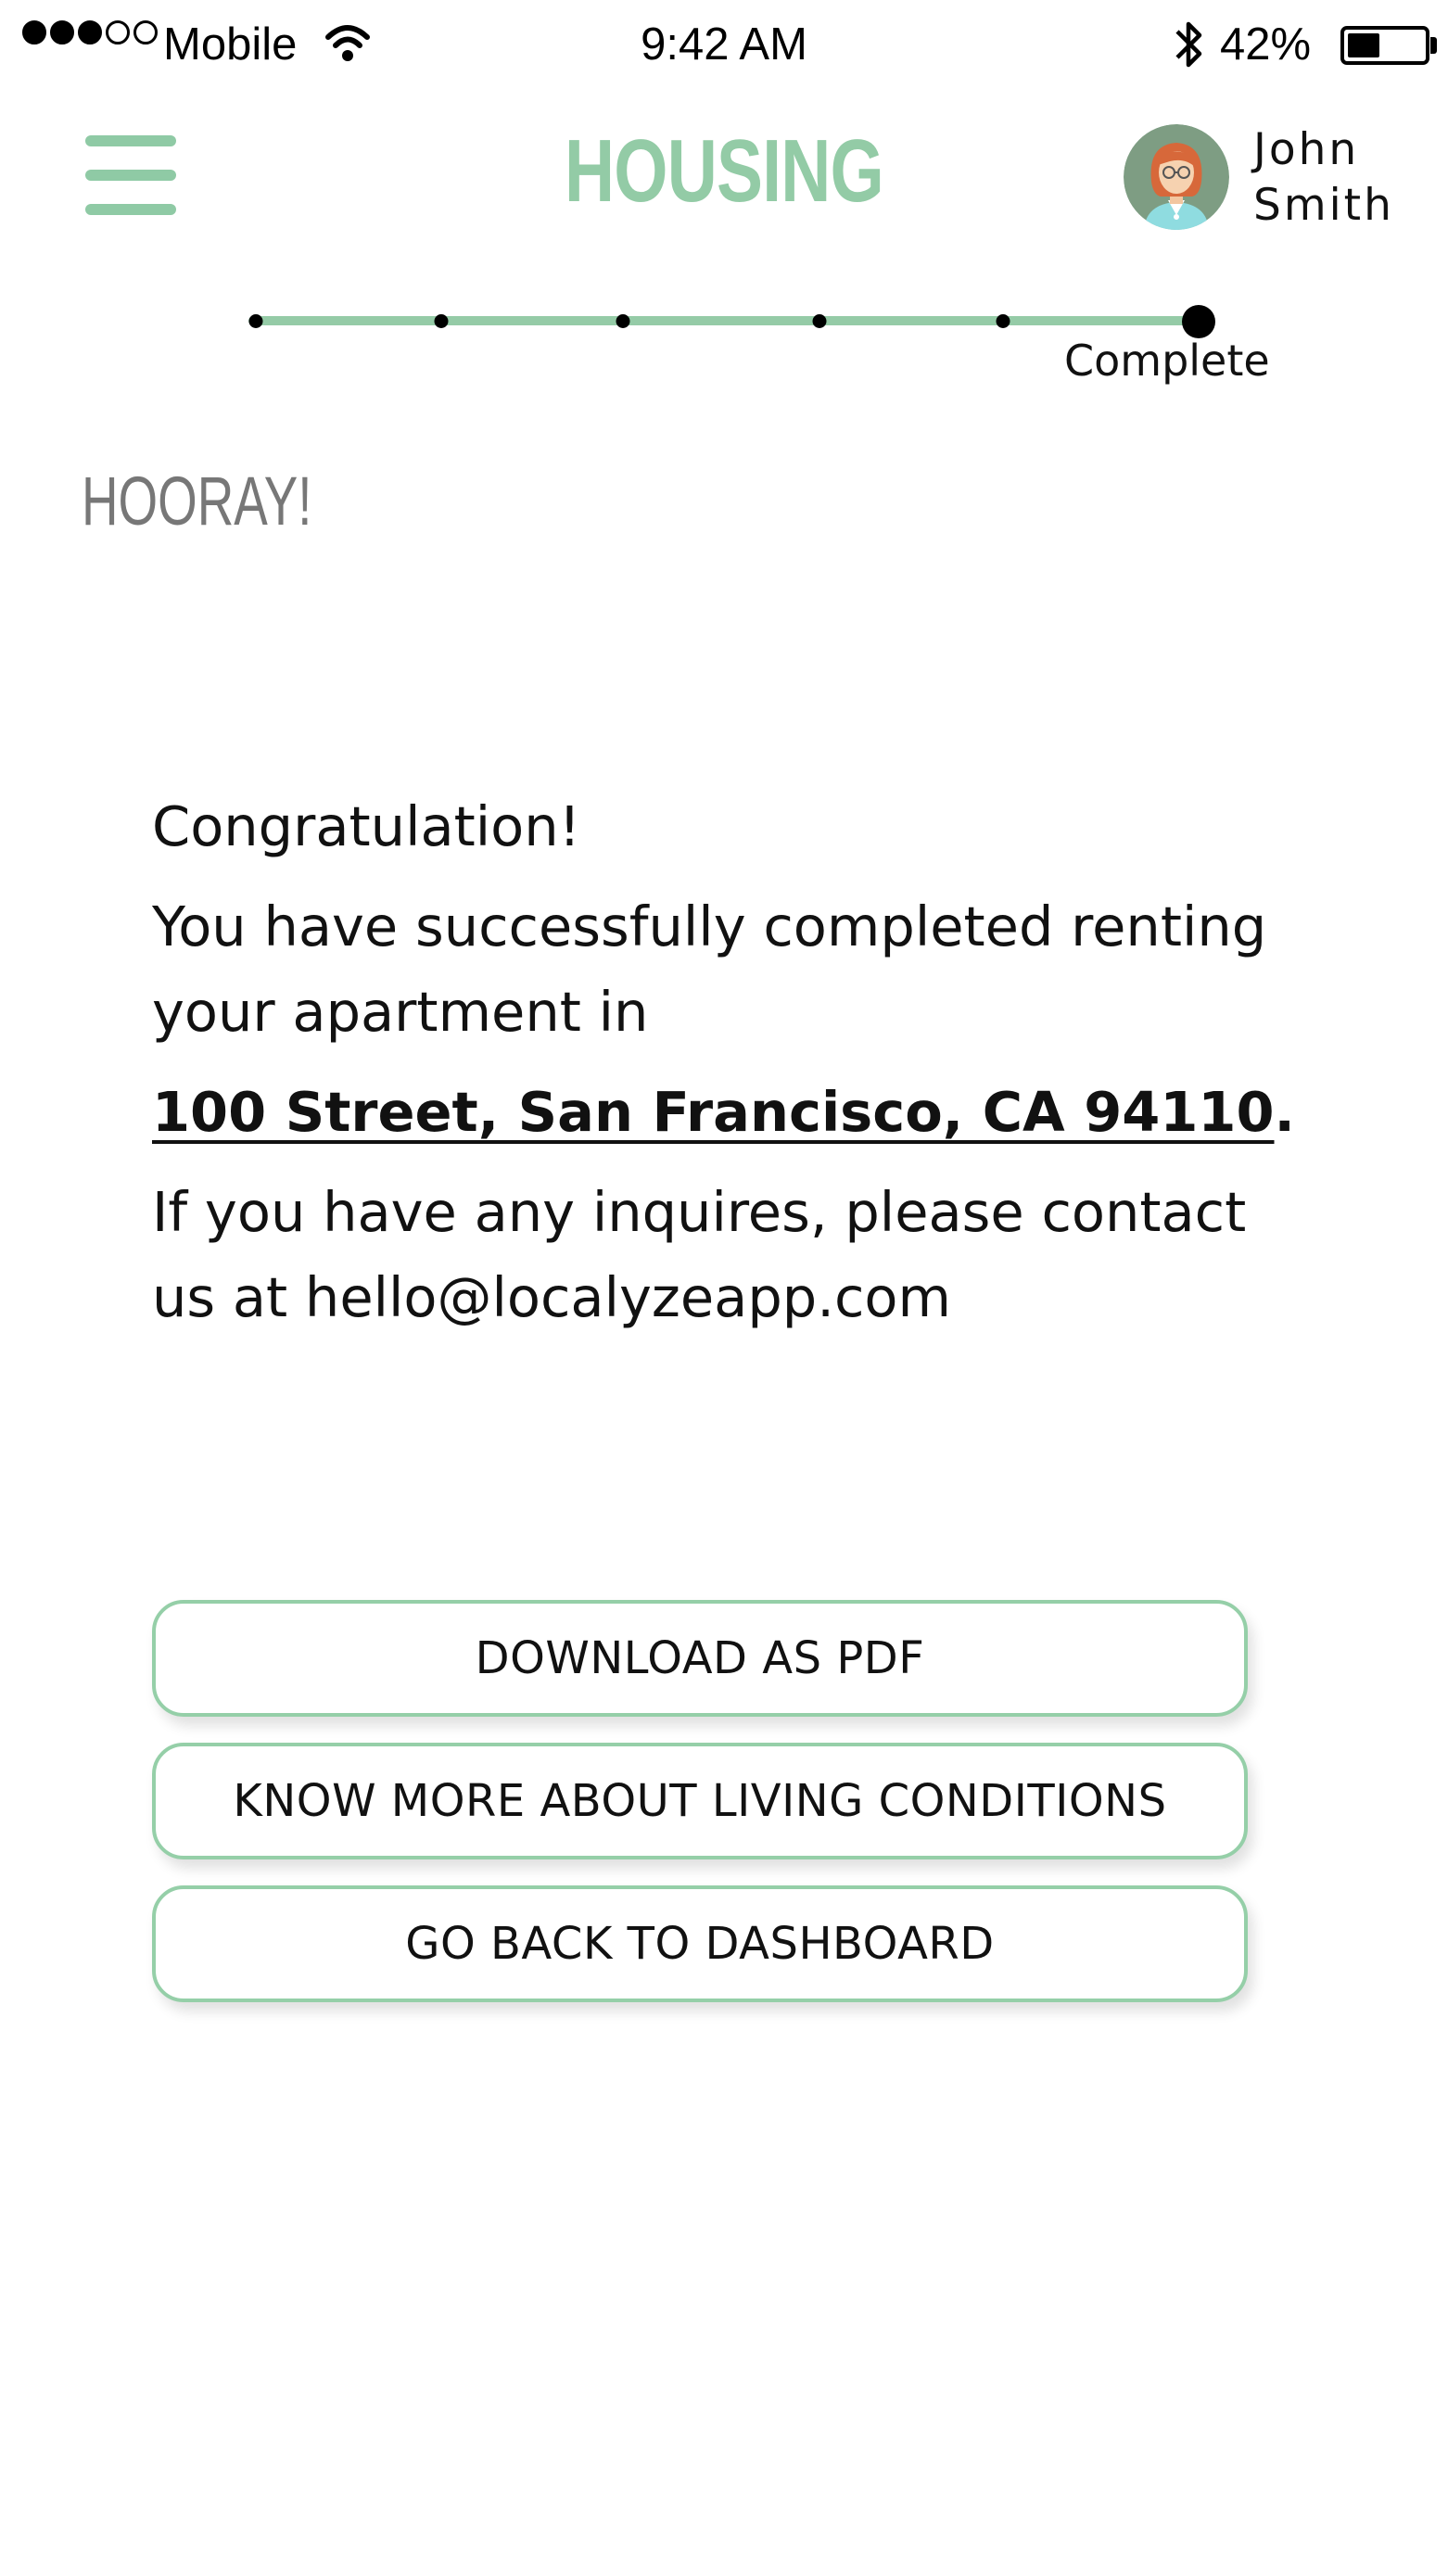  I want to click on battery-level-fill, so click(1364, 45).